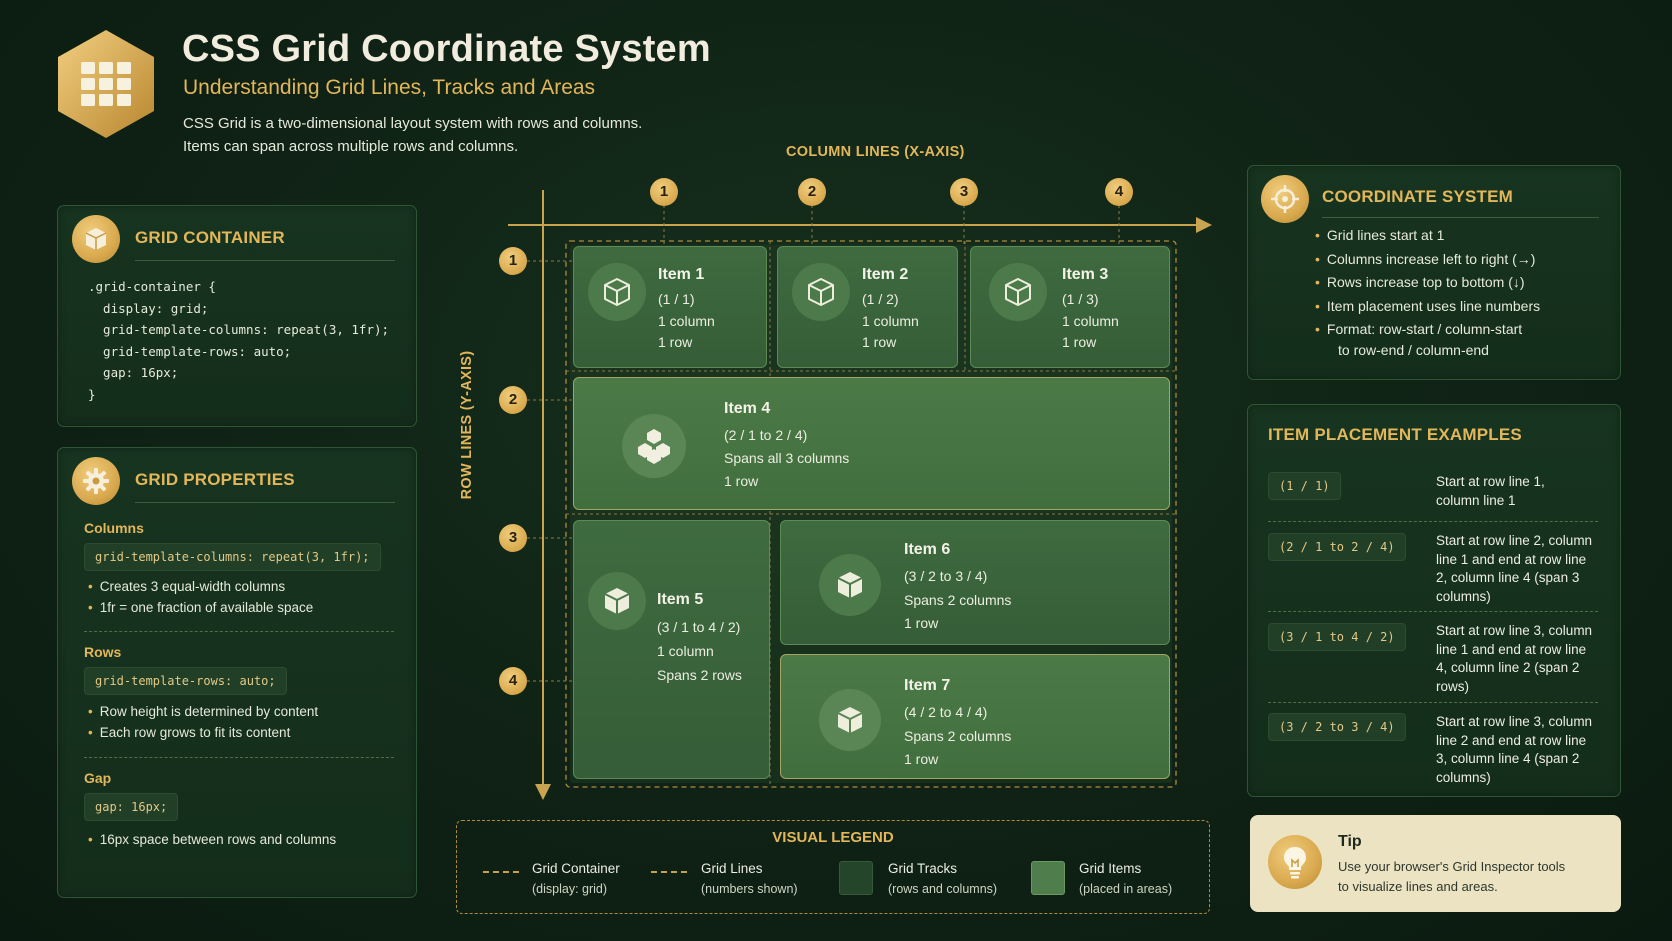  Describe the element at coordinates (239, 329) in the screenshot. I see `code-line: grid-template-columns: repeat(3, 1fr);` at that location.